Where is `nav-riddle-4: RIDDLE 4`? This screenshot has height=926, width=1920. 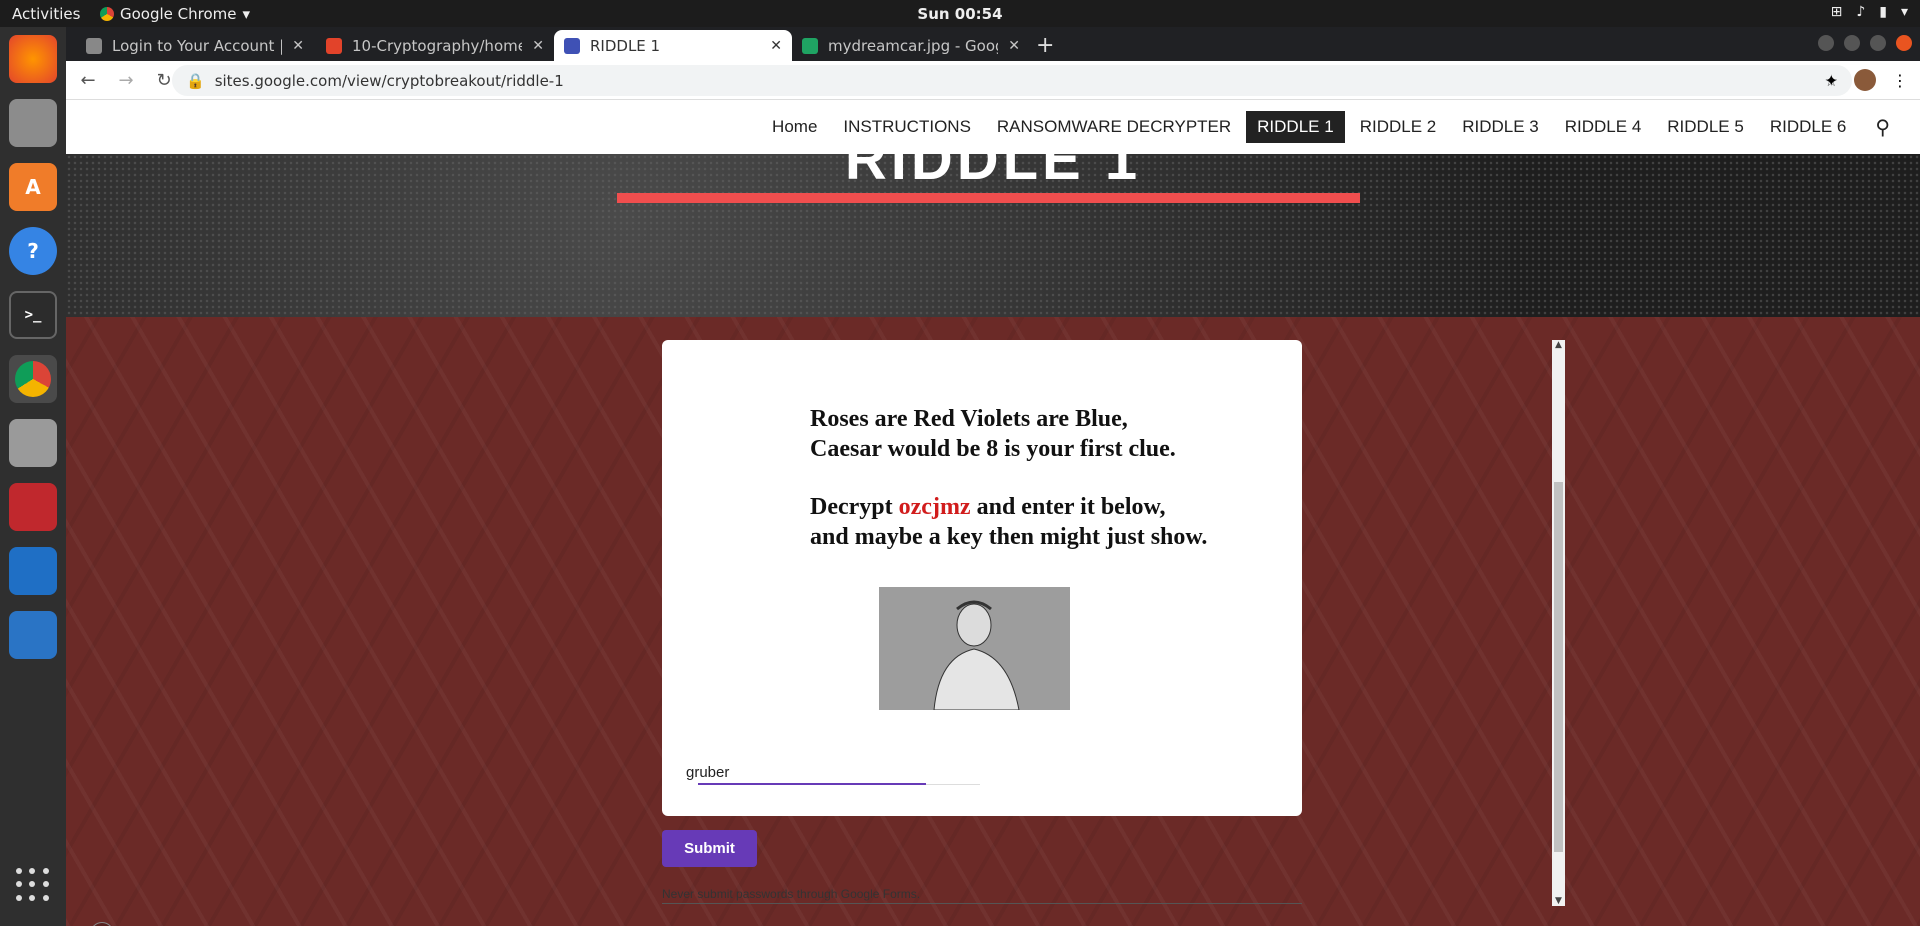
nav-riddle-4: RIDDLE 4 is located at coordinates (1603, 127).